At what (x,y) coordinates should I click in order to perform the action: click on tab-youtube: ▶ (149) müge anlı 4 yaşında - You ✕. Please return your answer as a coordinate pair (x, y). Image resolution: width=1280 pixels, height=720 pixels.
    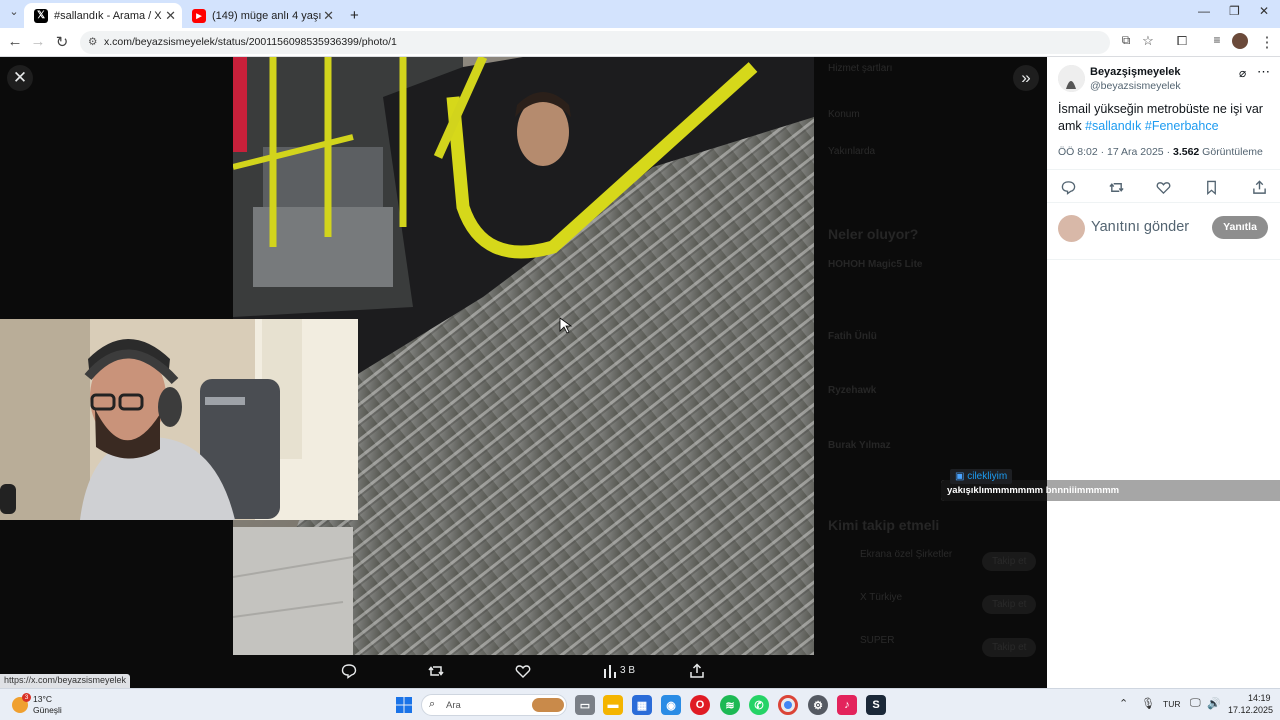
    Looking at the image, I should click on (261, 15).